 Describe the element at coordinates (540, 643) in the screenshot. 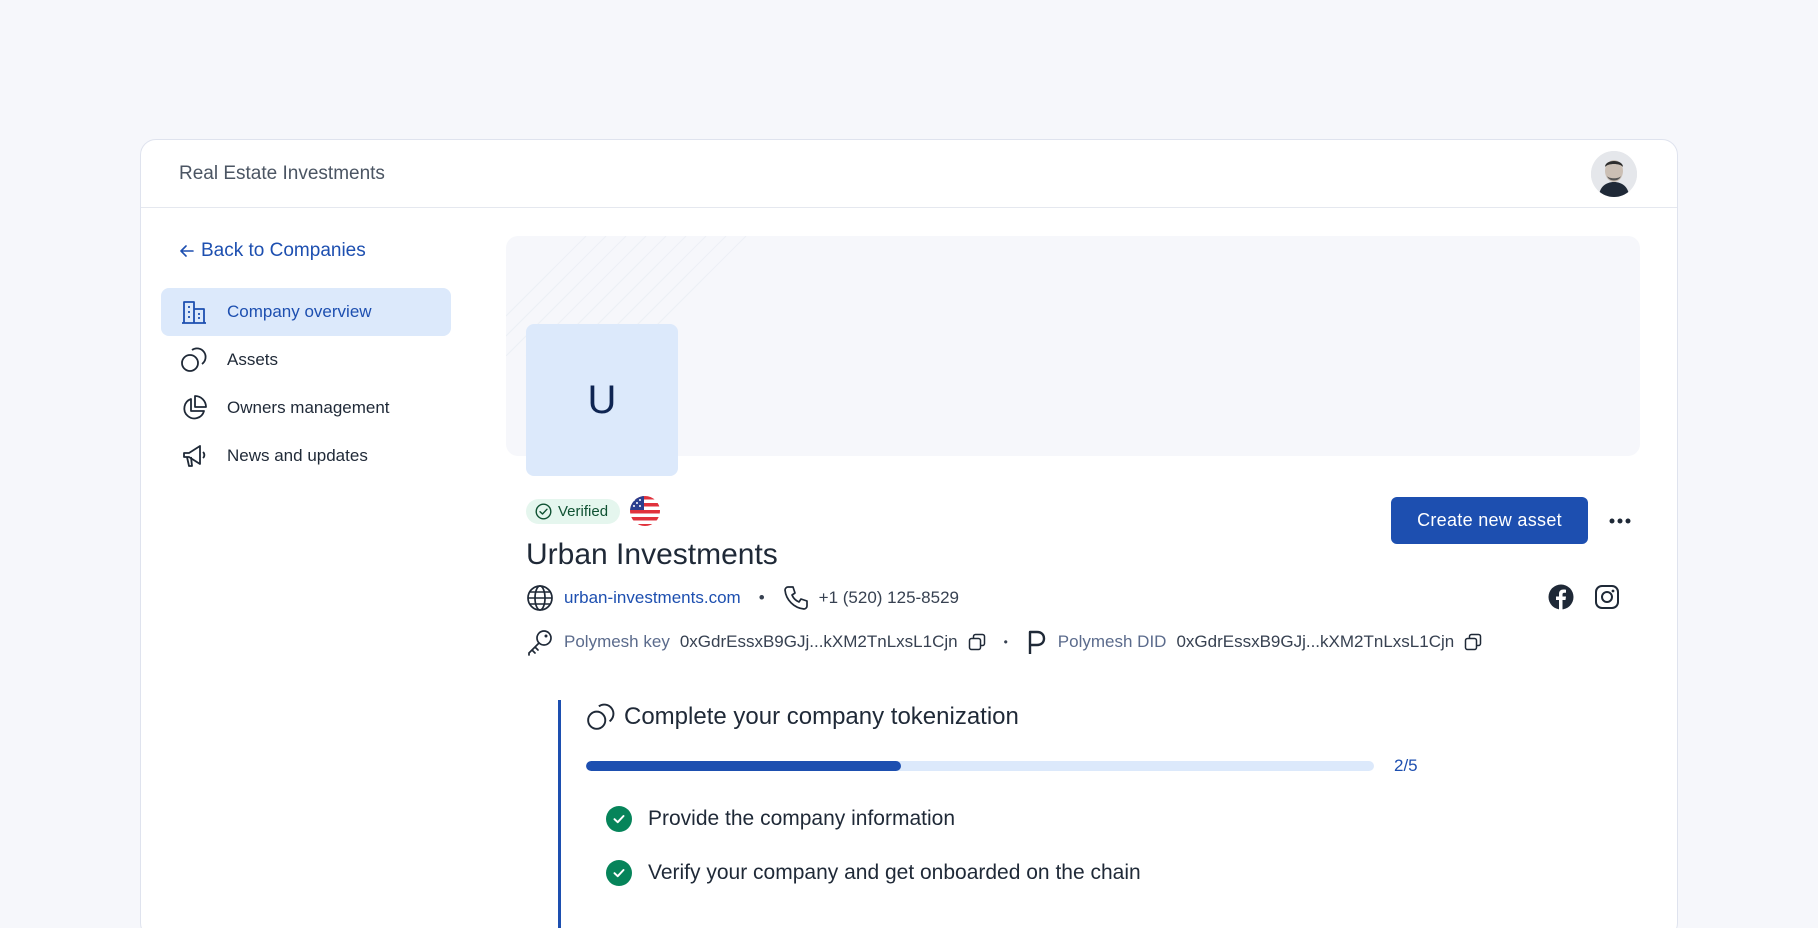

I see `key-icon` at that location.